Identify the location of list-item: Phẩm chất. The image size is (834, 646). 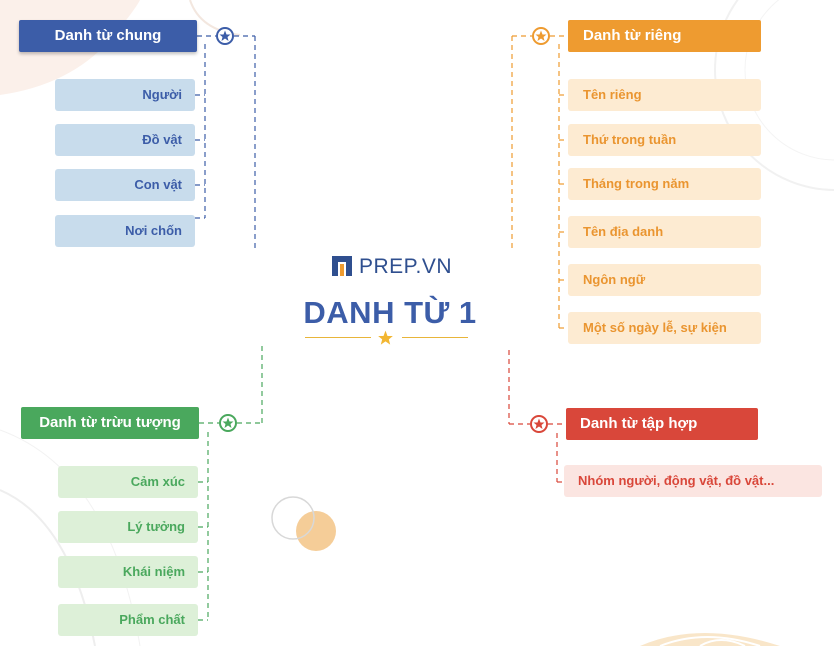
(128, 620).